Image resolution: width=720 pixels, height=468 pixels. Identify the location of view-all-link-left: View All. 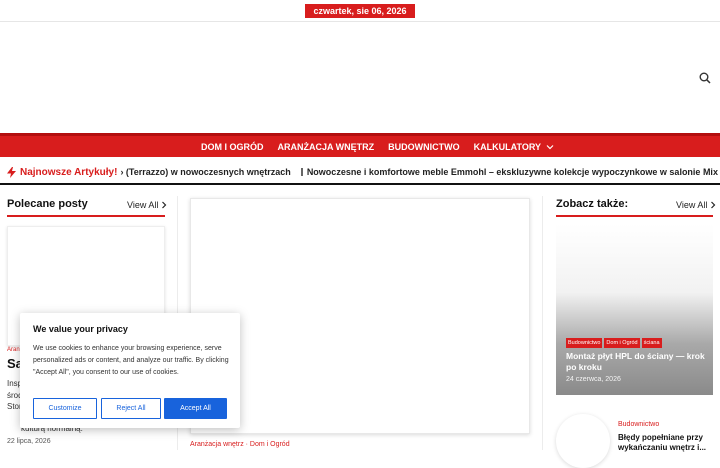
(147, 205).